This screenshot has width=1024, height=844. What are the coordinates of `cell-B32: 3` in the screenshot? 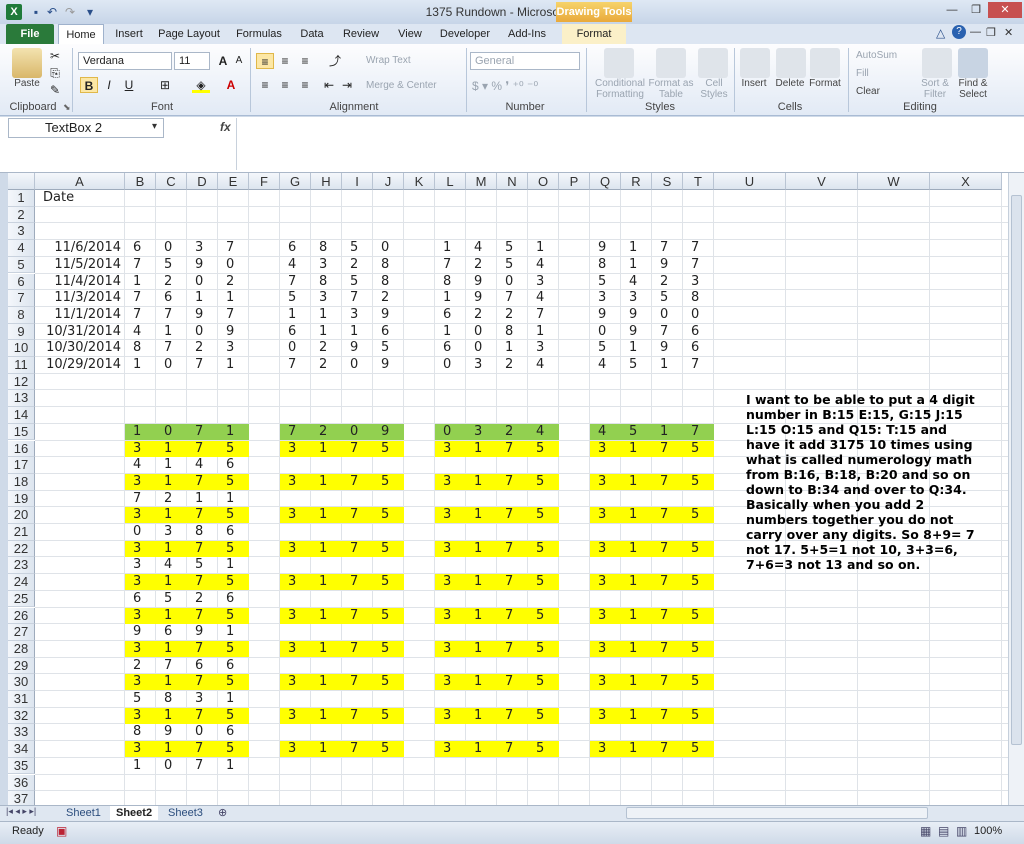 It's located at (140, 716).